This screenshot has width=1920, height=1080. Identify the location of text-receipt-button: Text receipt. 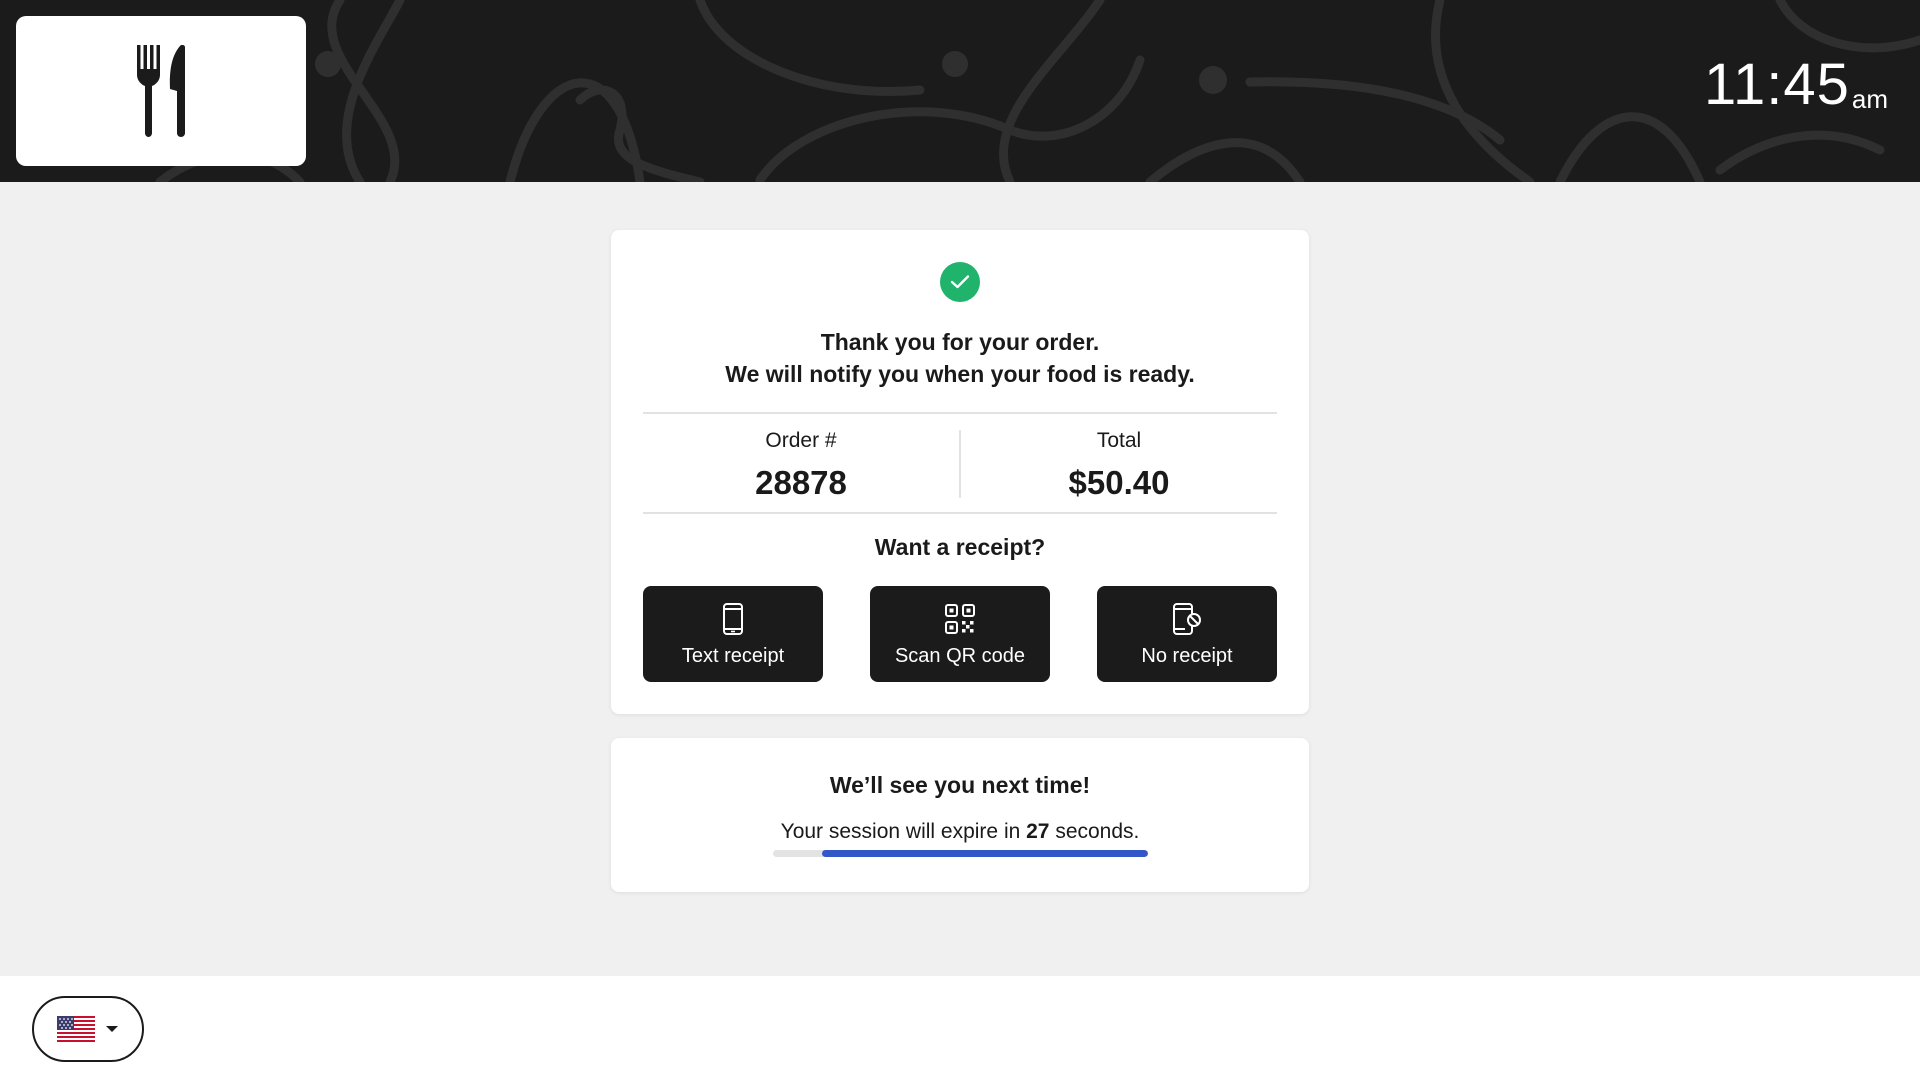
(733, 634).